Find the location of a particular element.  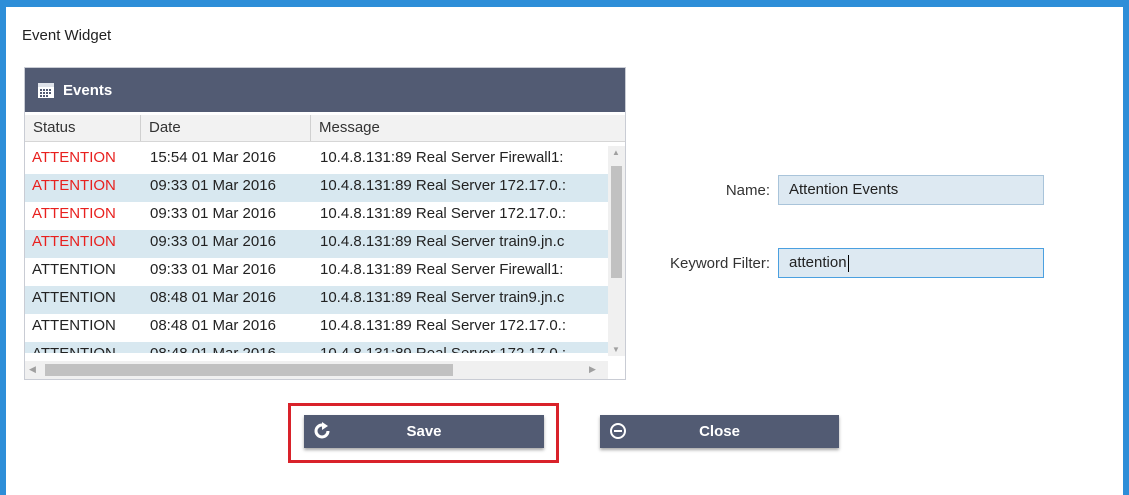

name-label: Name: is located at coordinates (747, 190).